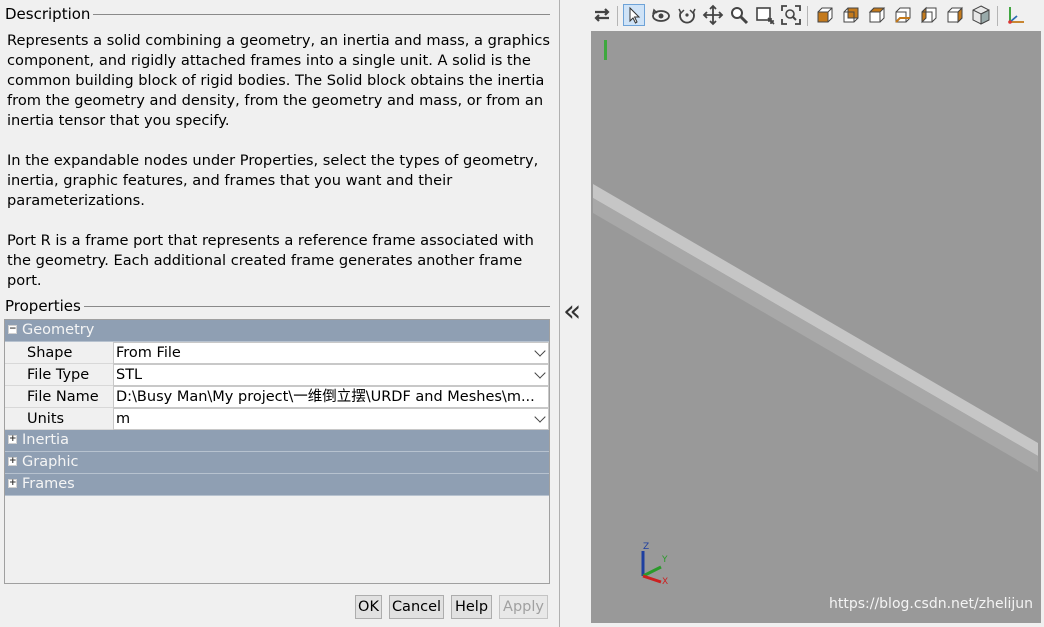  Describe the element at coordinates (661, 15) in the screenshot. I see `rotate-icon` at that location.